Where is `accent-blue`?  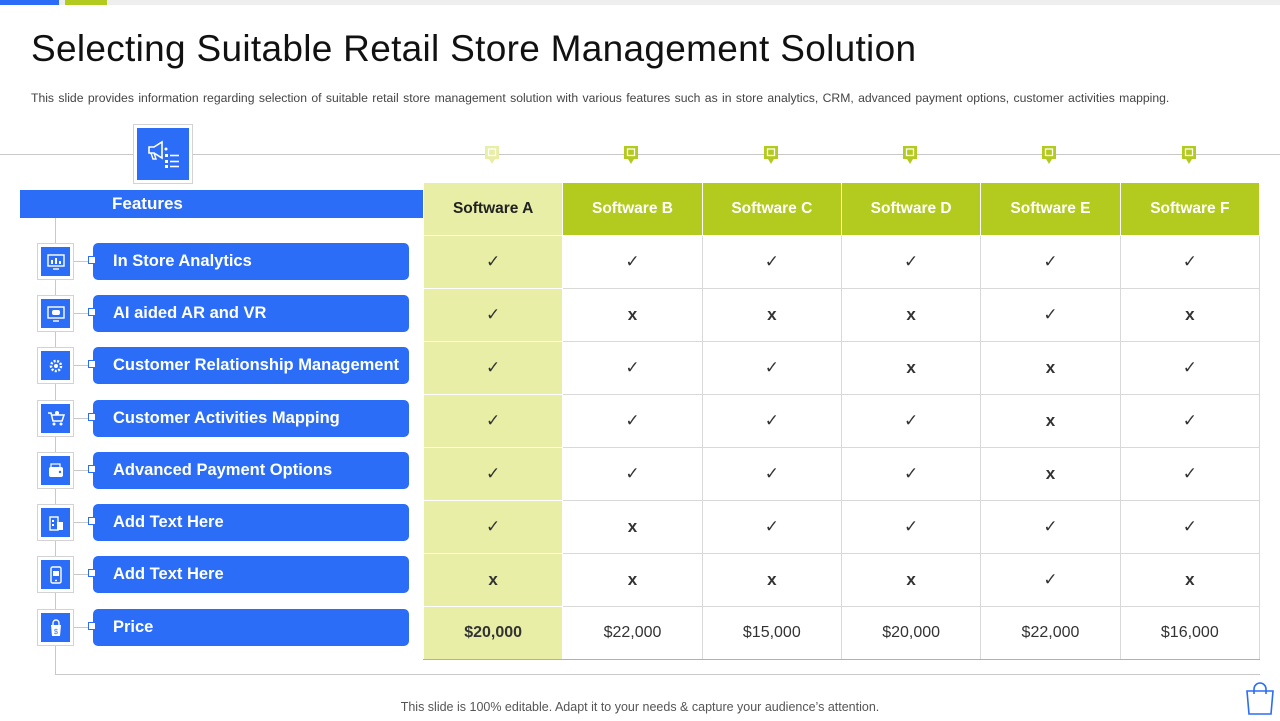 accent-blue is located at coordinates (29, 2).